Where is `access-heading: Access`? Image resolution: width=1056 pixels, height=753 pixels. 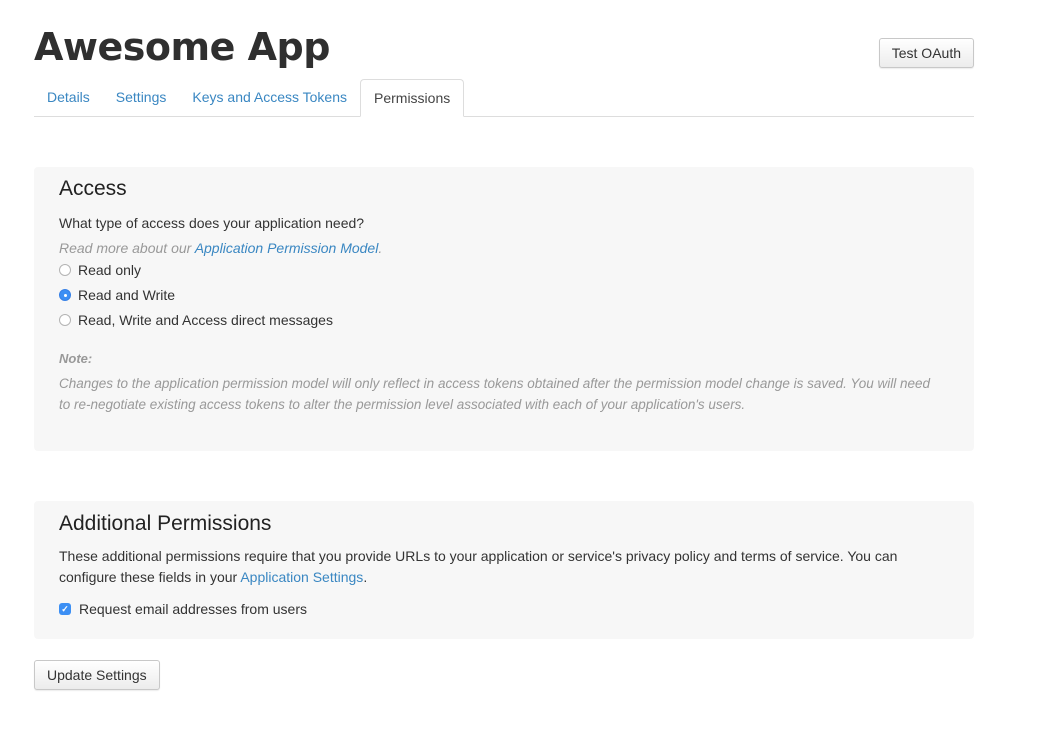 access-heading: Access is located at coordinates (93, 188).